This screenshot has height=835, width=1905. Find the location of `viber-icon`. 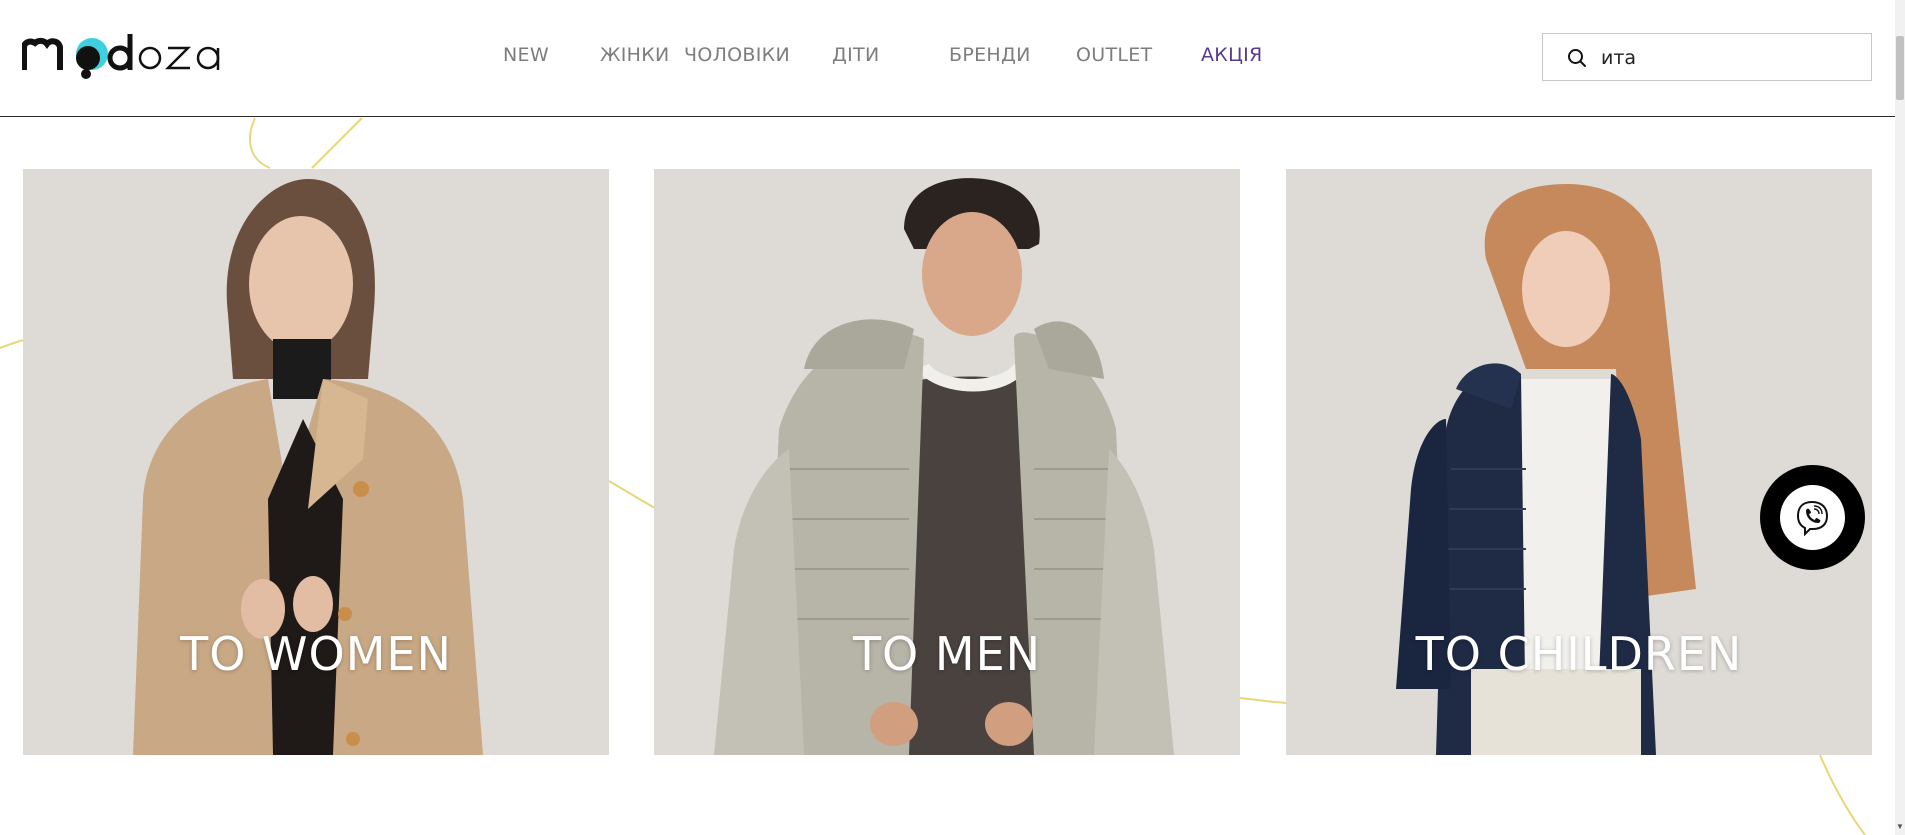

viber-icon is located at coordinates (1812, 518).